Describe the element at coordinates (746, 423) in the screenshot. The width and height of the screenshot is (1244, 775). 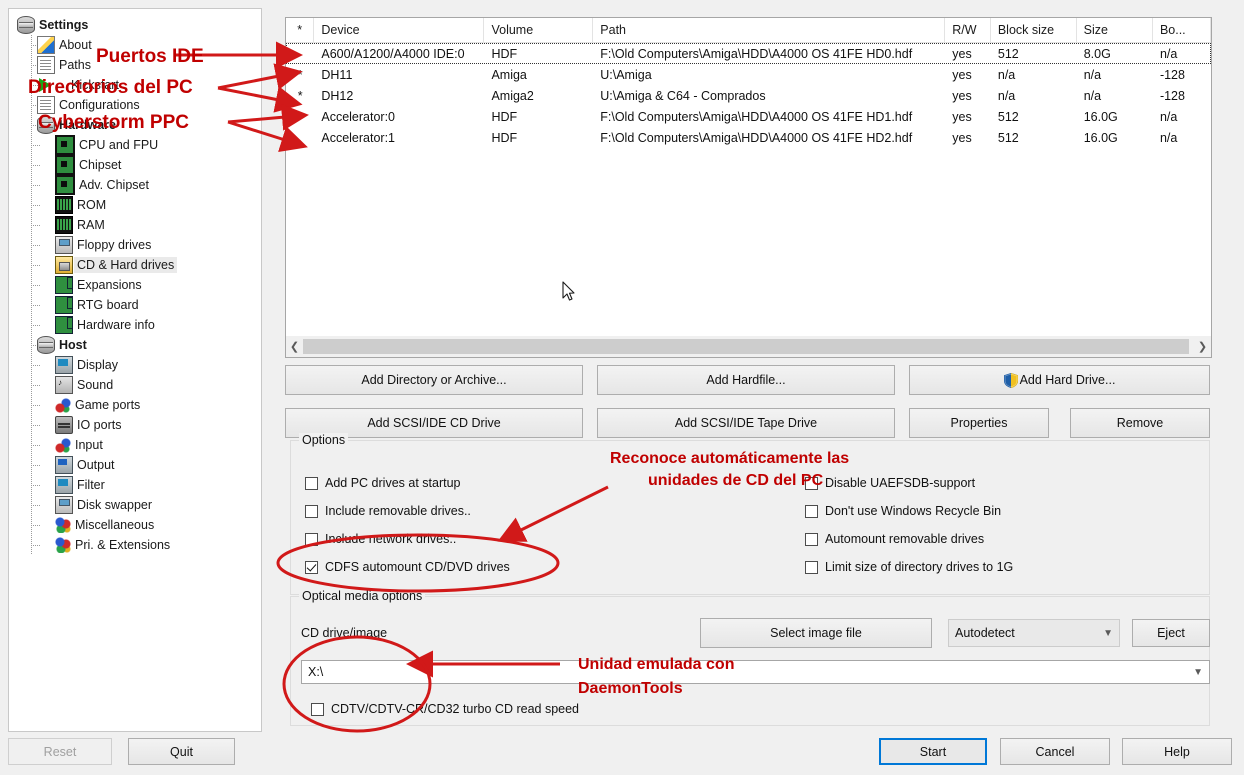
I see `add-scsi-ide-tape-drive-button: Add SCSI/IDE Tape Drive` at that location.